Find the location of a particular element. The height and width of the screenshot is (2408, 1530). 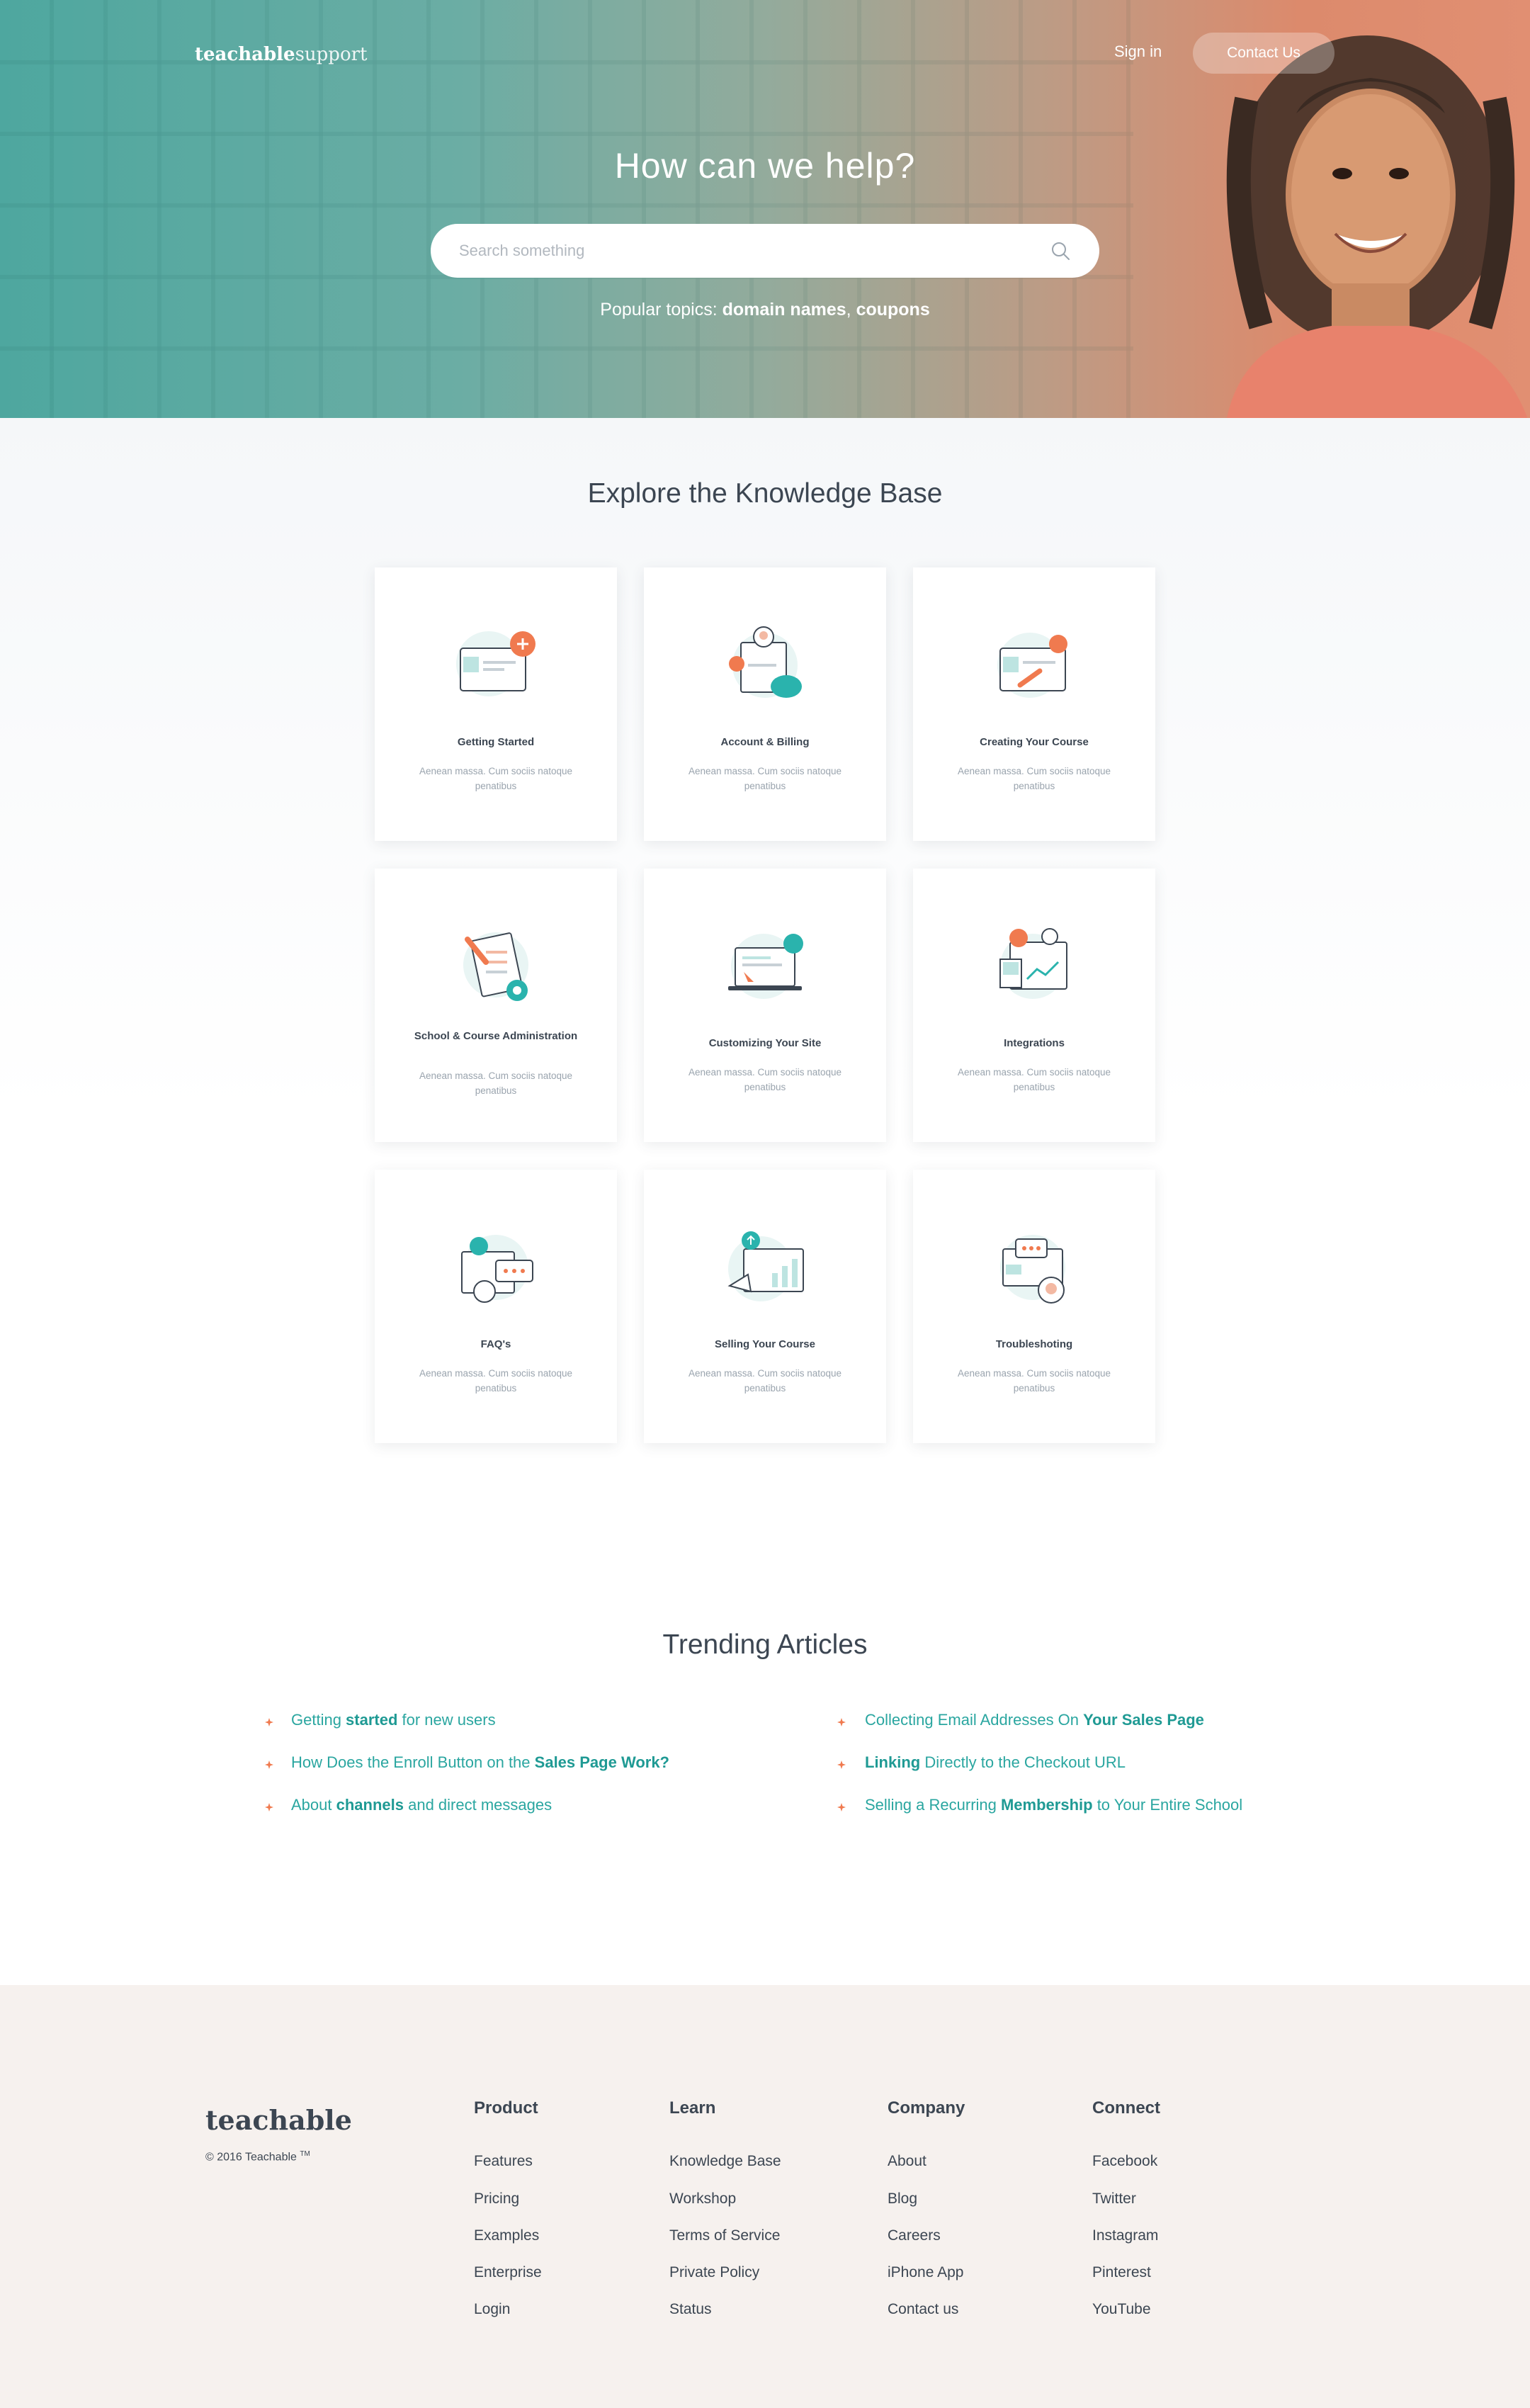

footer-link: Status is located at coordinates (691, 2309).